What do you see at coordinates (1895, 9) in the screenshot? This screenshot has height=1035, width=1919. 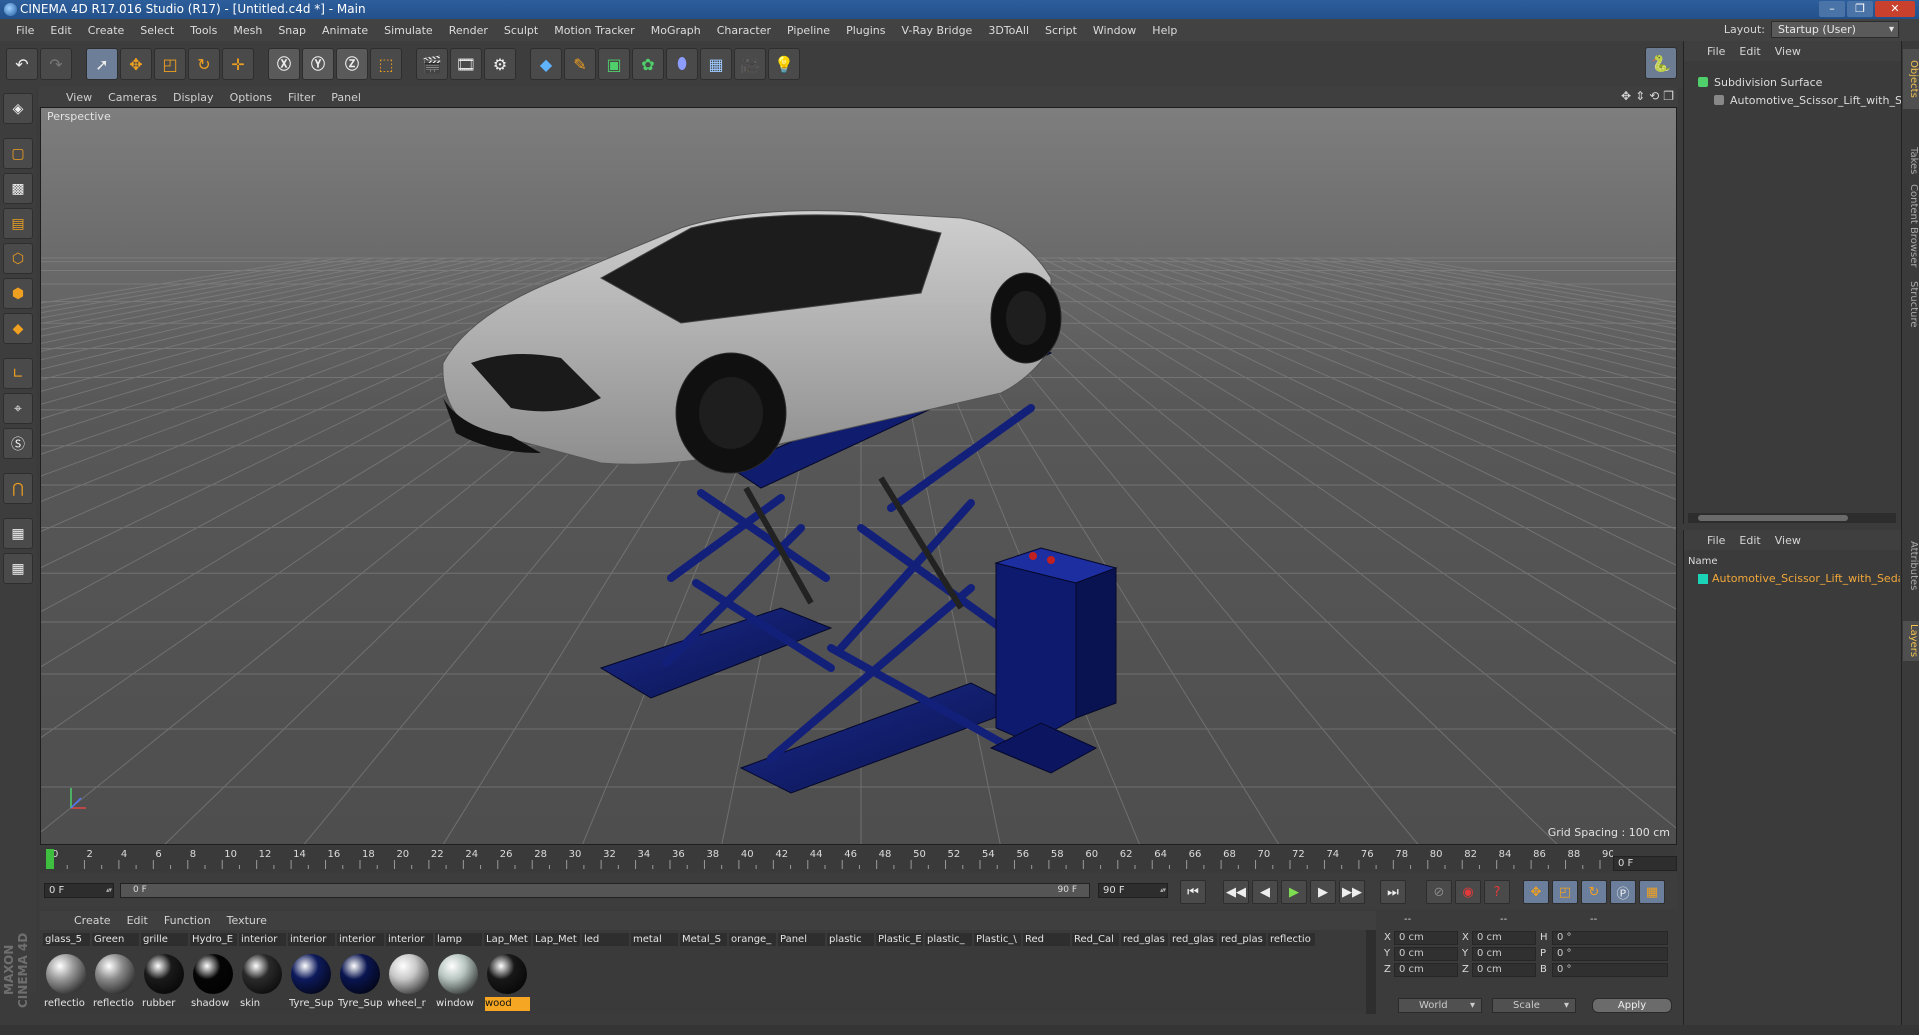 I see `close-button: ✕` at bounding box center [1895, 9].